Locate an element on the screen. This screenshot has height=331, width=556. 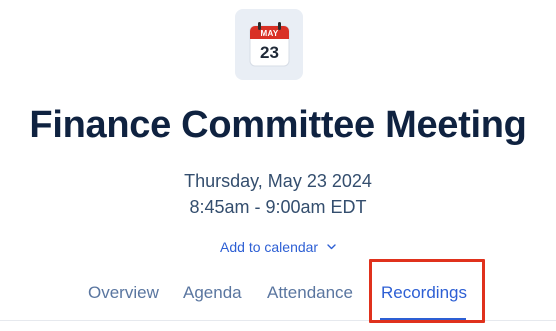
meeting-date: Thursday, May 23 2024 is located at coordinates (278, 181).